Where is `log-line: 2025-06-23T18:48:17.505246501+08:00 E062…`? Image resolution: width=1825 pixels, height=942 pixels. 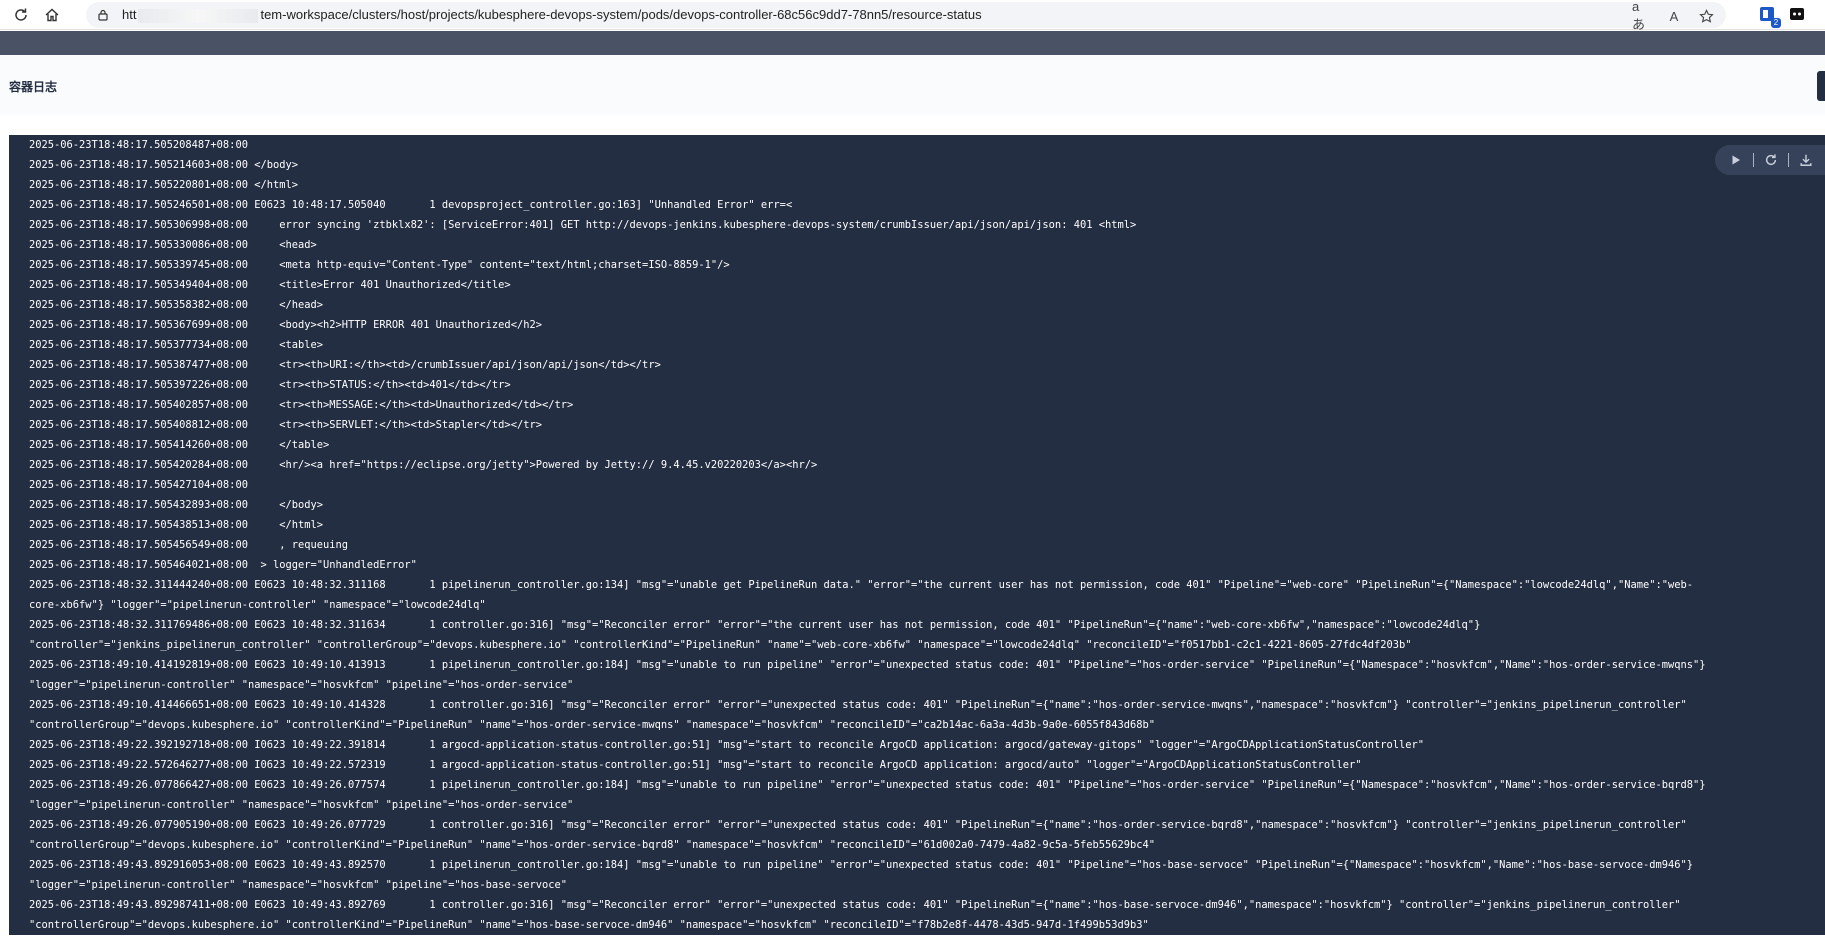 log-line: 2025-06-23T18:48:17.505246501+08:00 E062… is located at coordinates (411, 205).